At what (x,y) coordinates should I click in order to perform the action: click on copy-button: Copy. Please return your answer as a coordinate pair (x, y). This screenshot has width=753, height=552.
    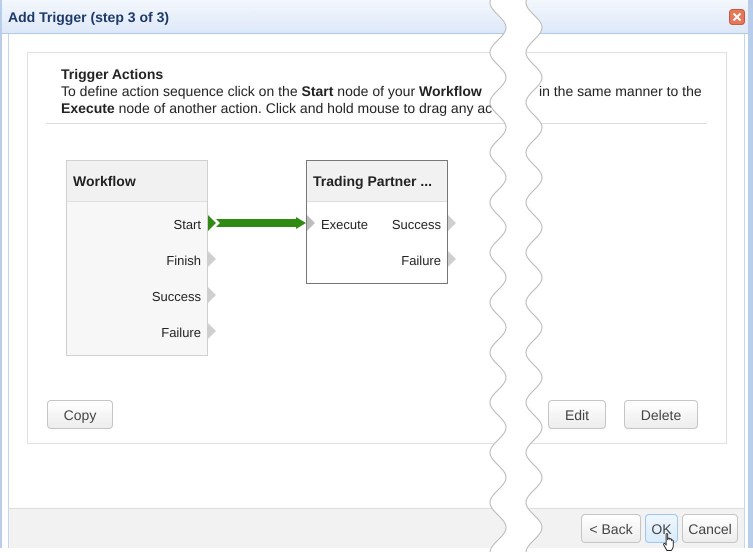
    Looking at the image, I should click on (80, 414).